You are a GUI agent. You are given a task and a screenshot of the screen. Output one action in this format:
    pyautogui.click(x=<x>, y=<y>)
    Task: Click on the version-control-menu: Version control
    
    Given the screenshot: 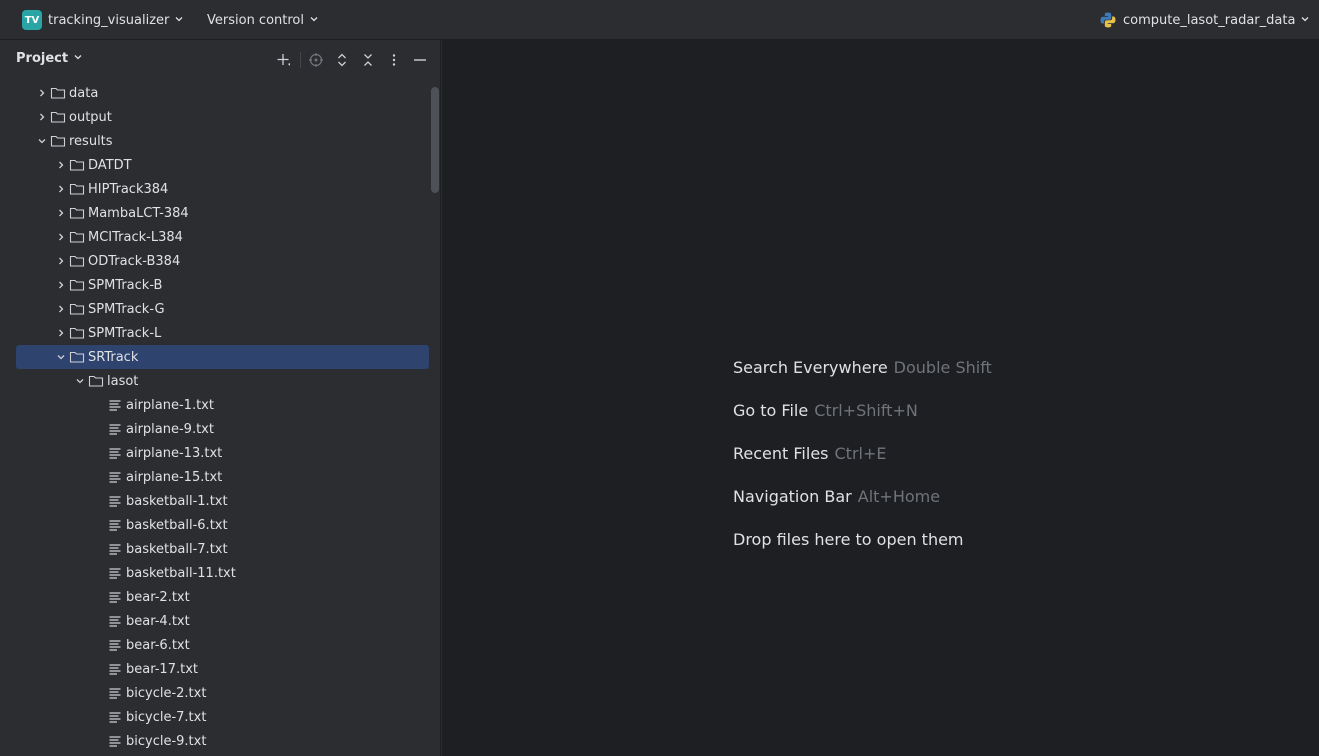 What is the action you would take?
    pyautogui.click(x=263, y=20)
    